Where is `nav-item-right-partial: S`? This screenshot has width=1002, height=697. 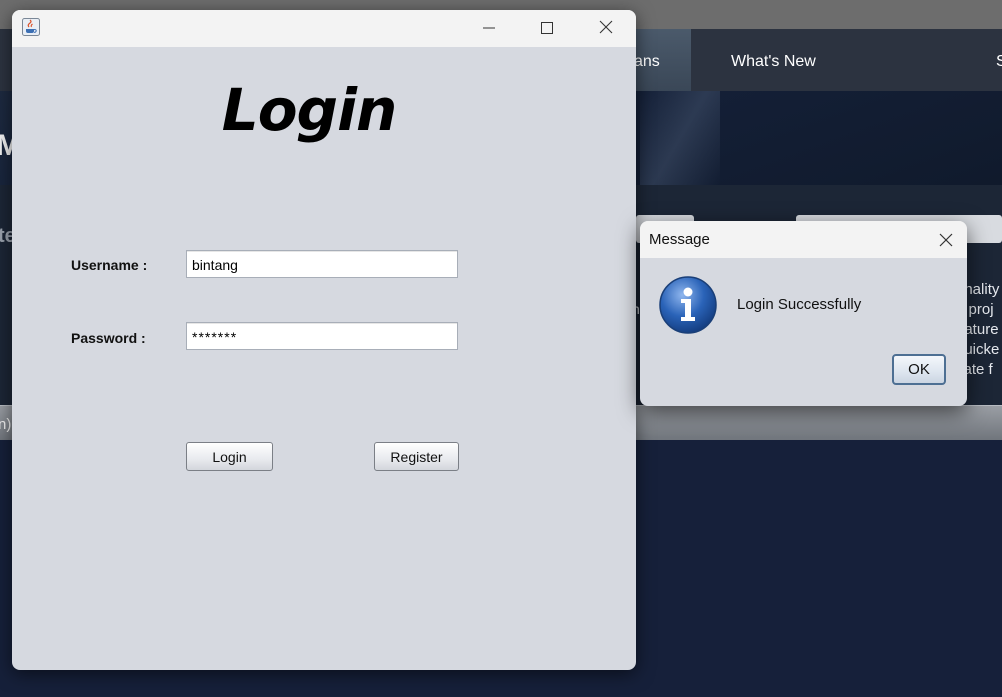
nav-item-right-partial: S is located at coordinates (999, 60).